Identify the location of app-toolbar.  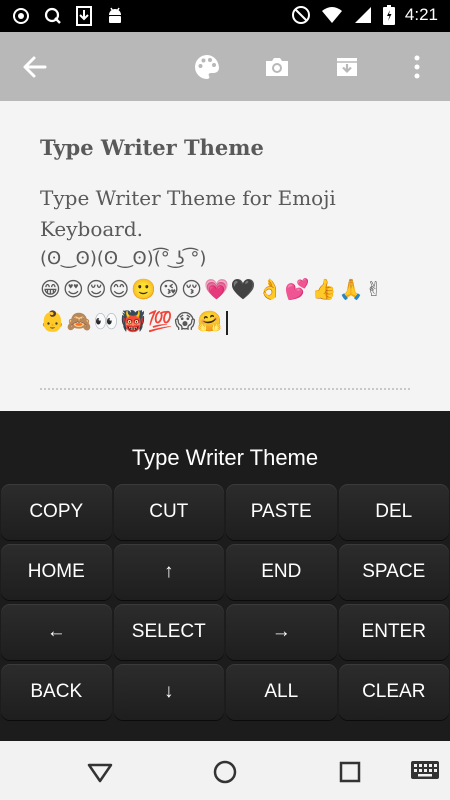
(225, 66).